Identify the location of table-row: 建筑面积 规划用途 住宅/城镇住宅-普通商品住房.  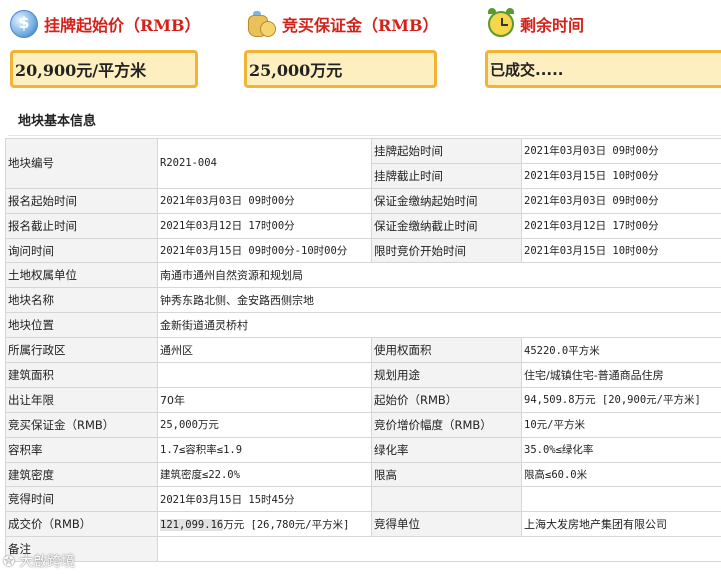
(363, 375).